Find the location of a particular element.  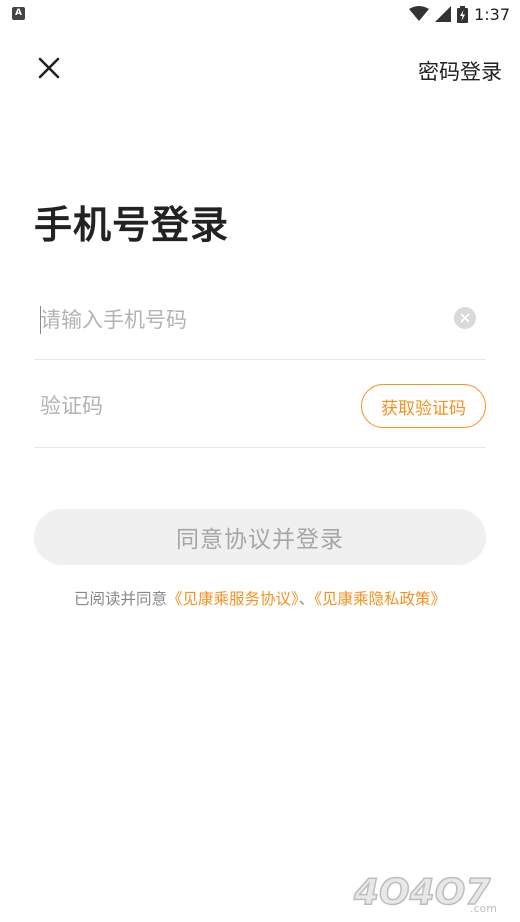

notification-a-icon: A is located at coordinates (18, 13).